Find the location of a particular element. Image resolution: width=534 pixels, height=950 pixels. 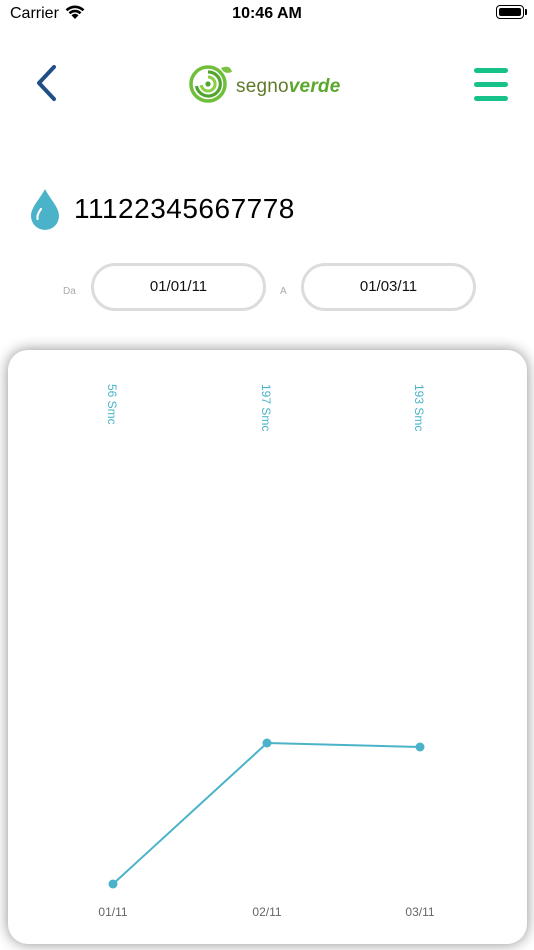

app-logo: segnoverde is located at coordinates (276, 84).